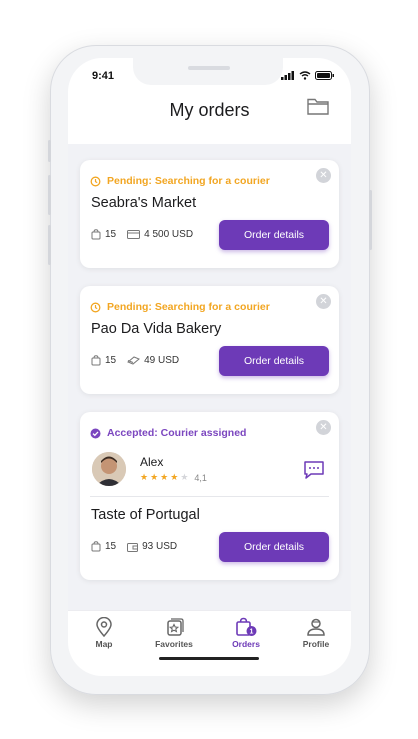  I want to click on battery-icon, so click(324, 75).